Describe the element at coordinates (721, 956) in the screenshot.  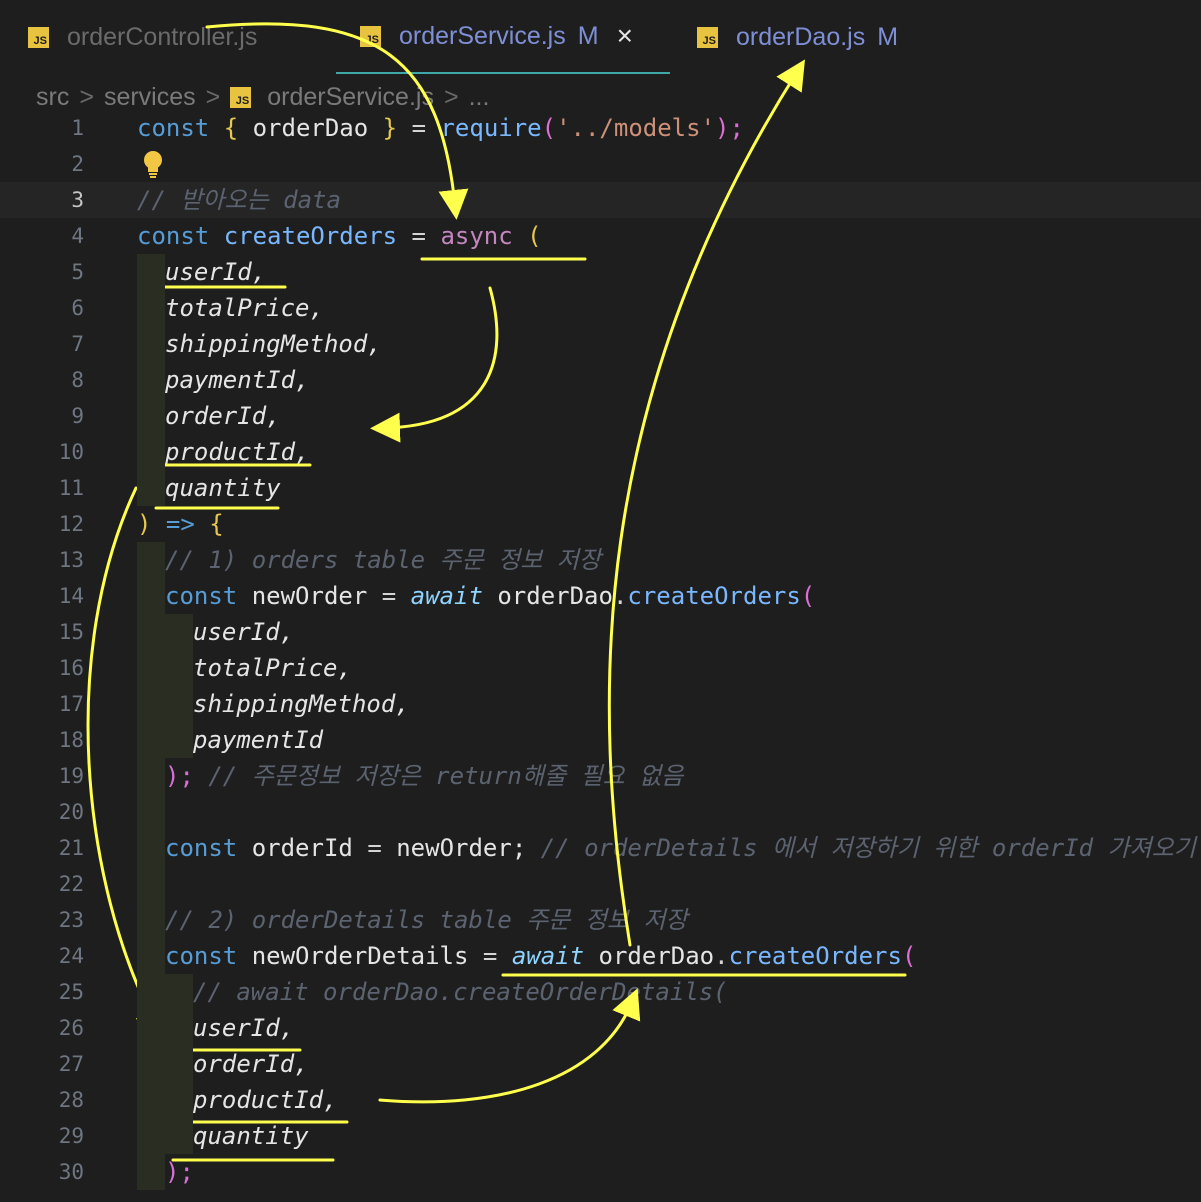
I see `token: .` at that location.